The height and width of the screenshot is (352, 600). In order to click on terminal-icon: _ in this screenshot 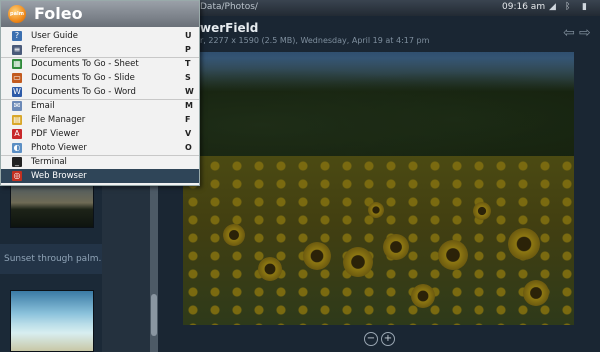, I will do `click(17, 162)`.